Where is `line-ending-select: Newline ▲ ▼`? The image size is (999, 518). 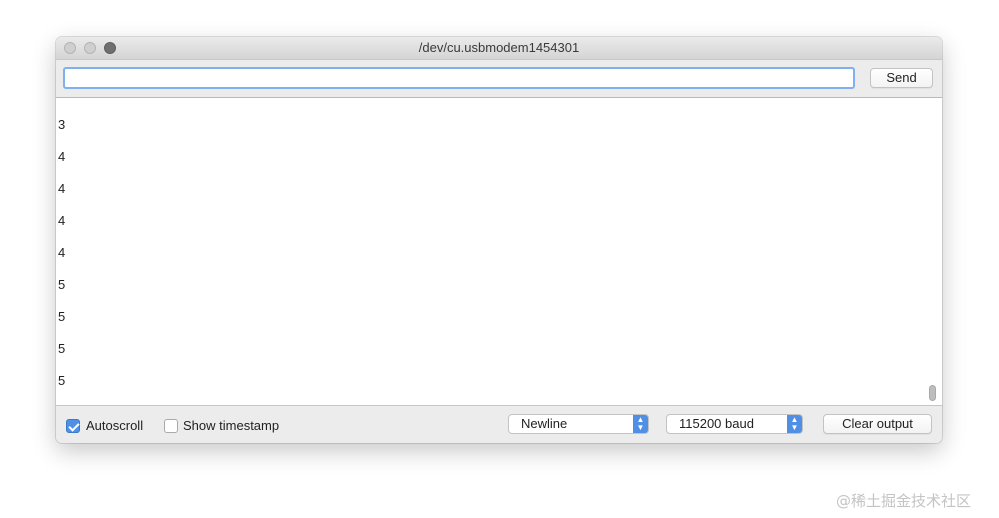 line-ending-select: Newline ▲ ▼ is located at coordinates (578, 424).